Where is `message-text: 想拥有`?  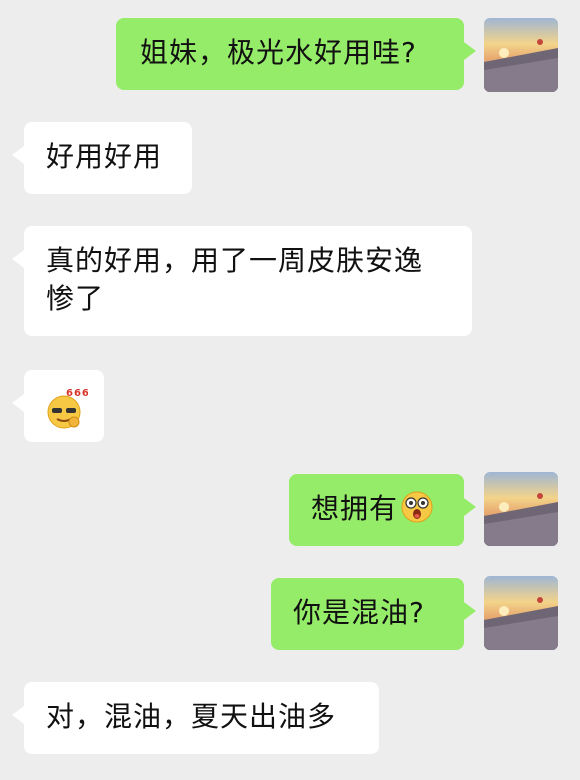 message-text: 想拥有 is located at coordinates (355, 508).